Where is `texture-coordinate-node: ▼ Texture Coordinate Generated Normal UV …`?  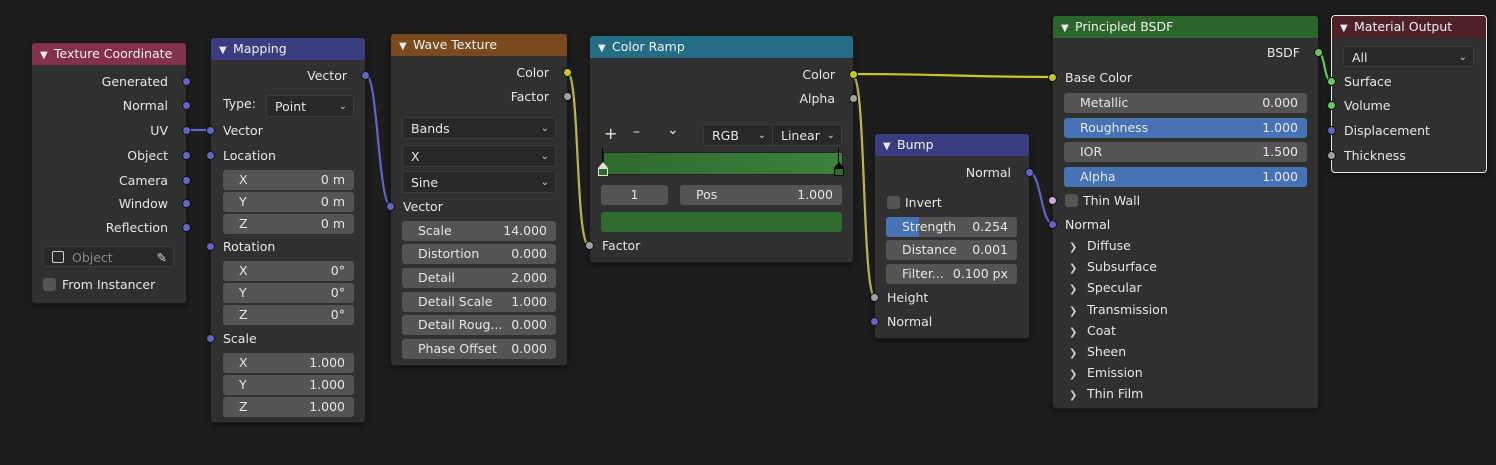
texture-coordinate-node: ▼ Texture Coordinate Generated Normal UV … is located at coordinates (111, 173).